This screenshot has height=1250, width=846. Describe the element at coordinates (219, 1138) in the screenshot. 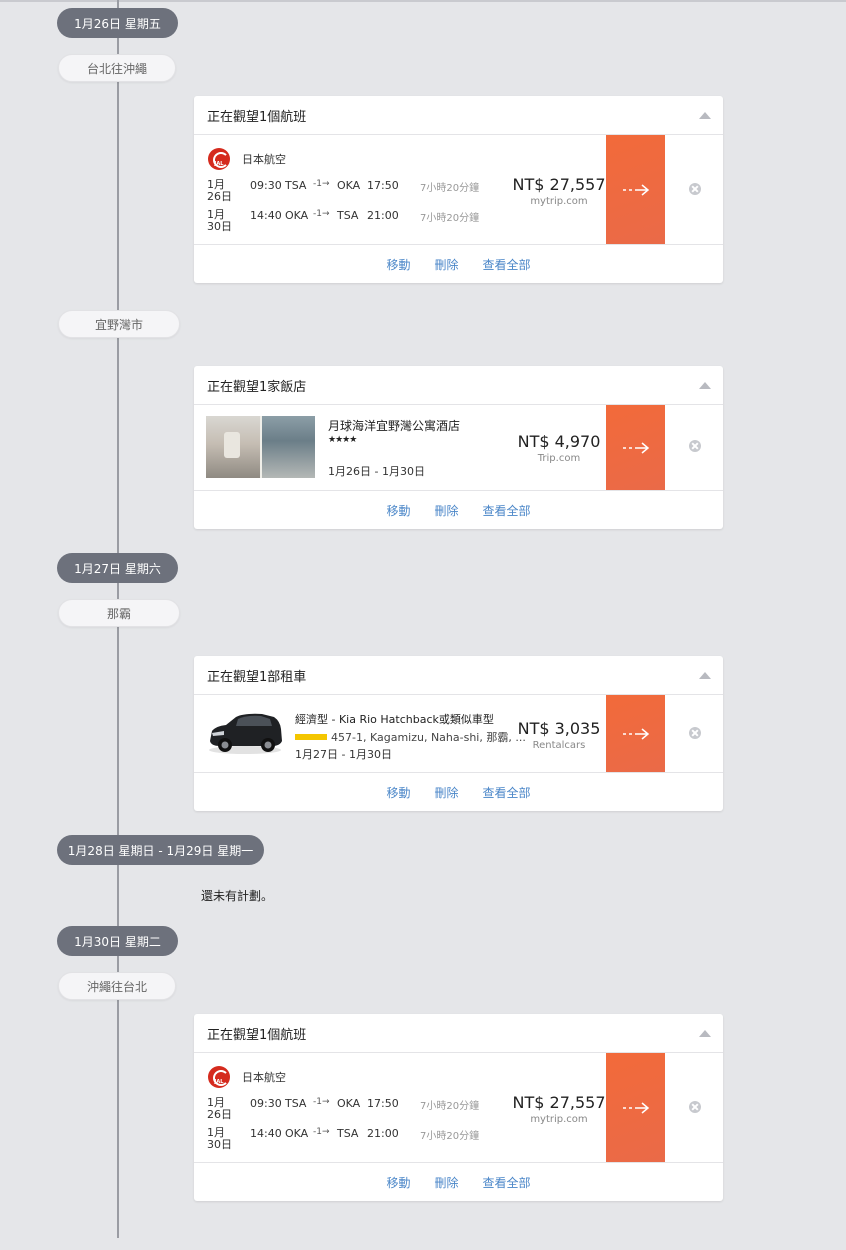

I see `leg-date: 1月30日` at that location.